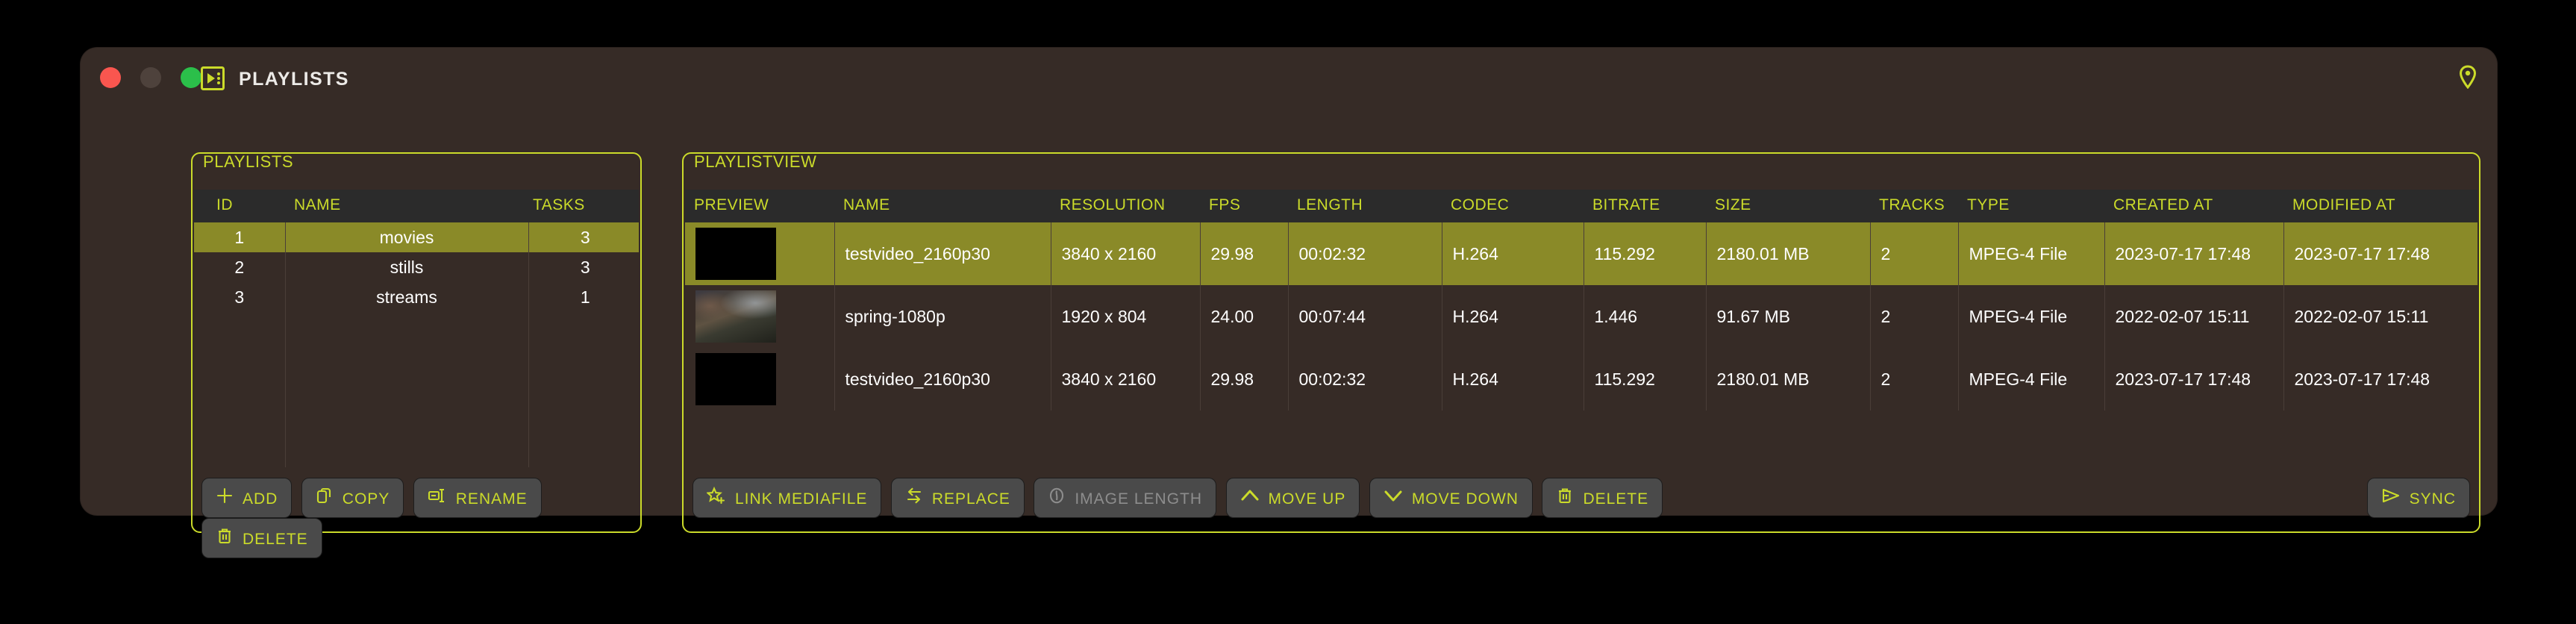  Describe the element at coordinates (1125, 206) in the screenshot. I see `column-header-resolution: RESOLUTION` at that location.